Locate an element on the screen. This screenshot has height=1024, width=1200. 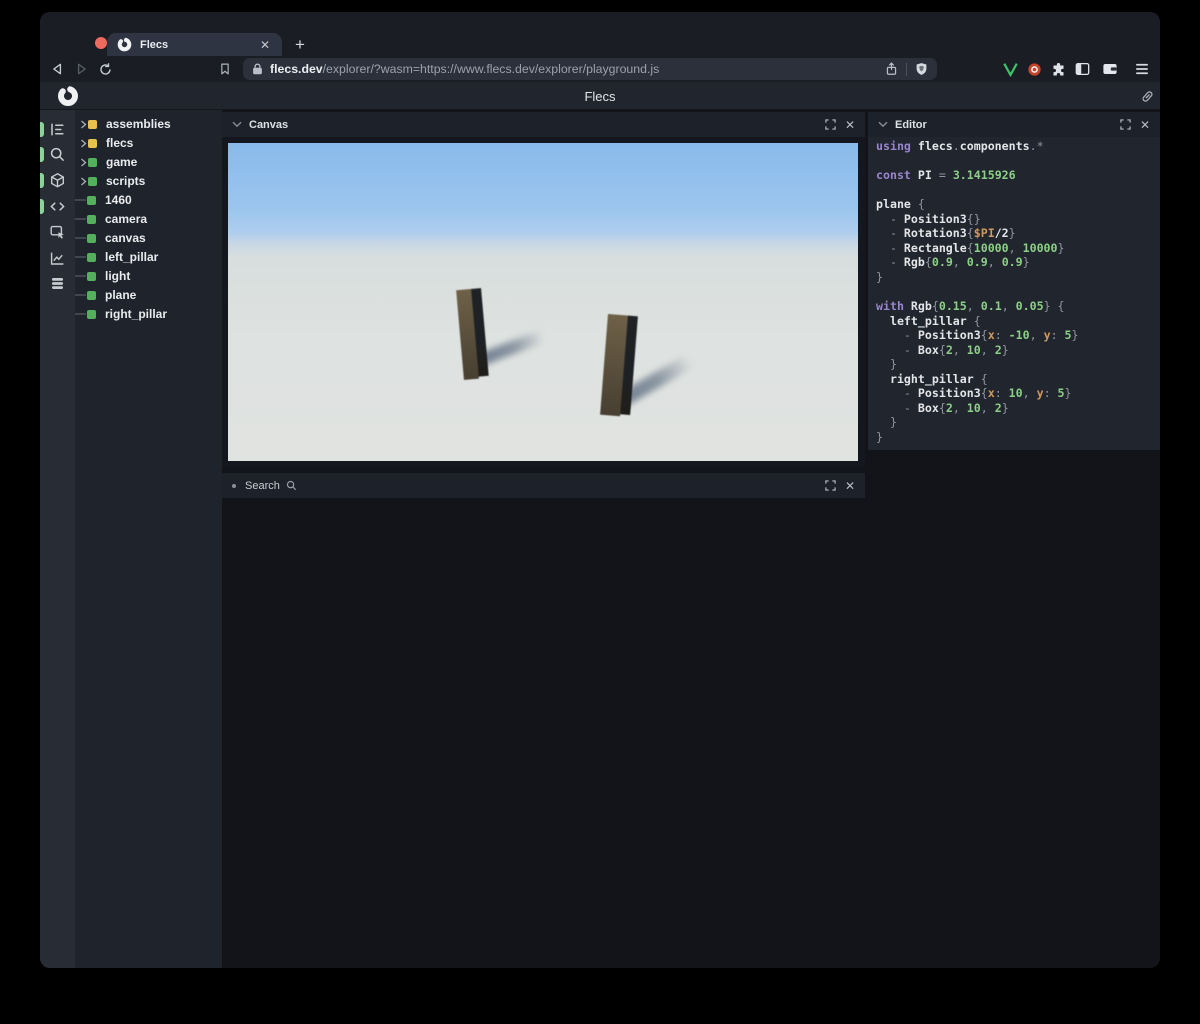
code-line: right_pillar { is located at coordinates (932, 378).